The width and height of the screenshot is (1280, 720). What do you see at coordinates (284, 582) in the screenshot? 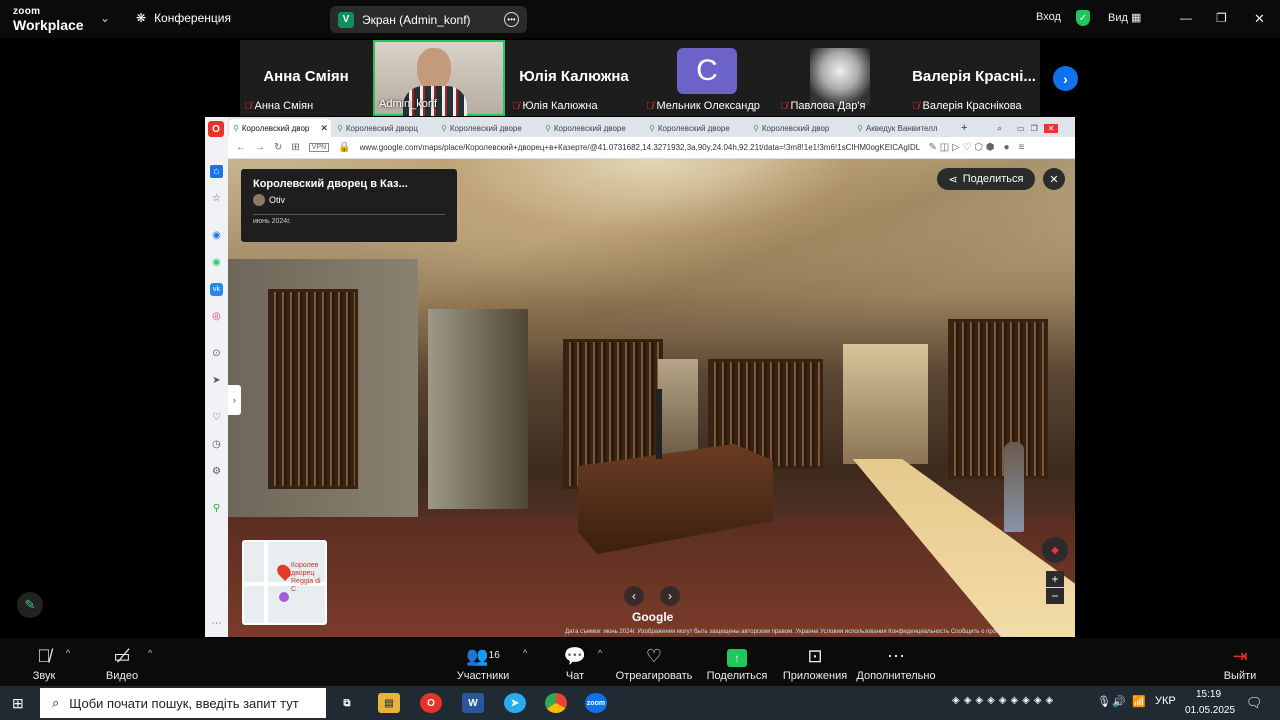
I see `mini-map: Королев дворец Reggia di C` at bounding box center [284, 582].